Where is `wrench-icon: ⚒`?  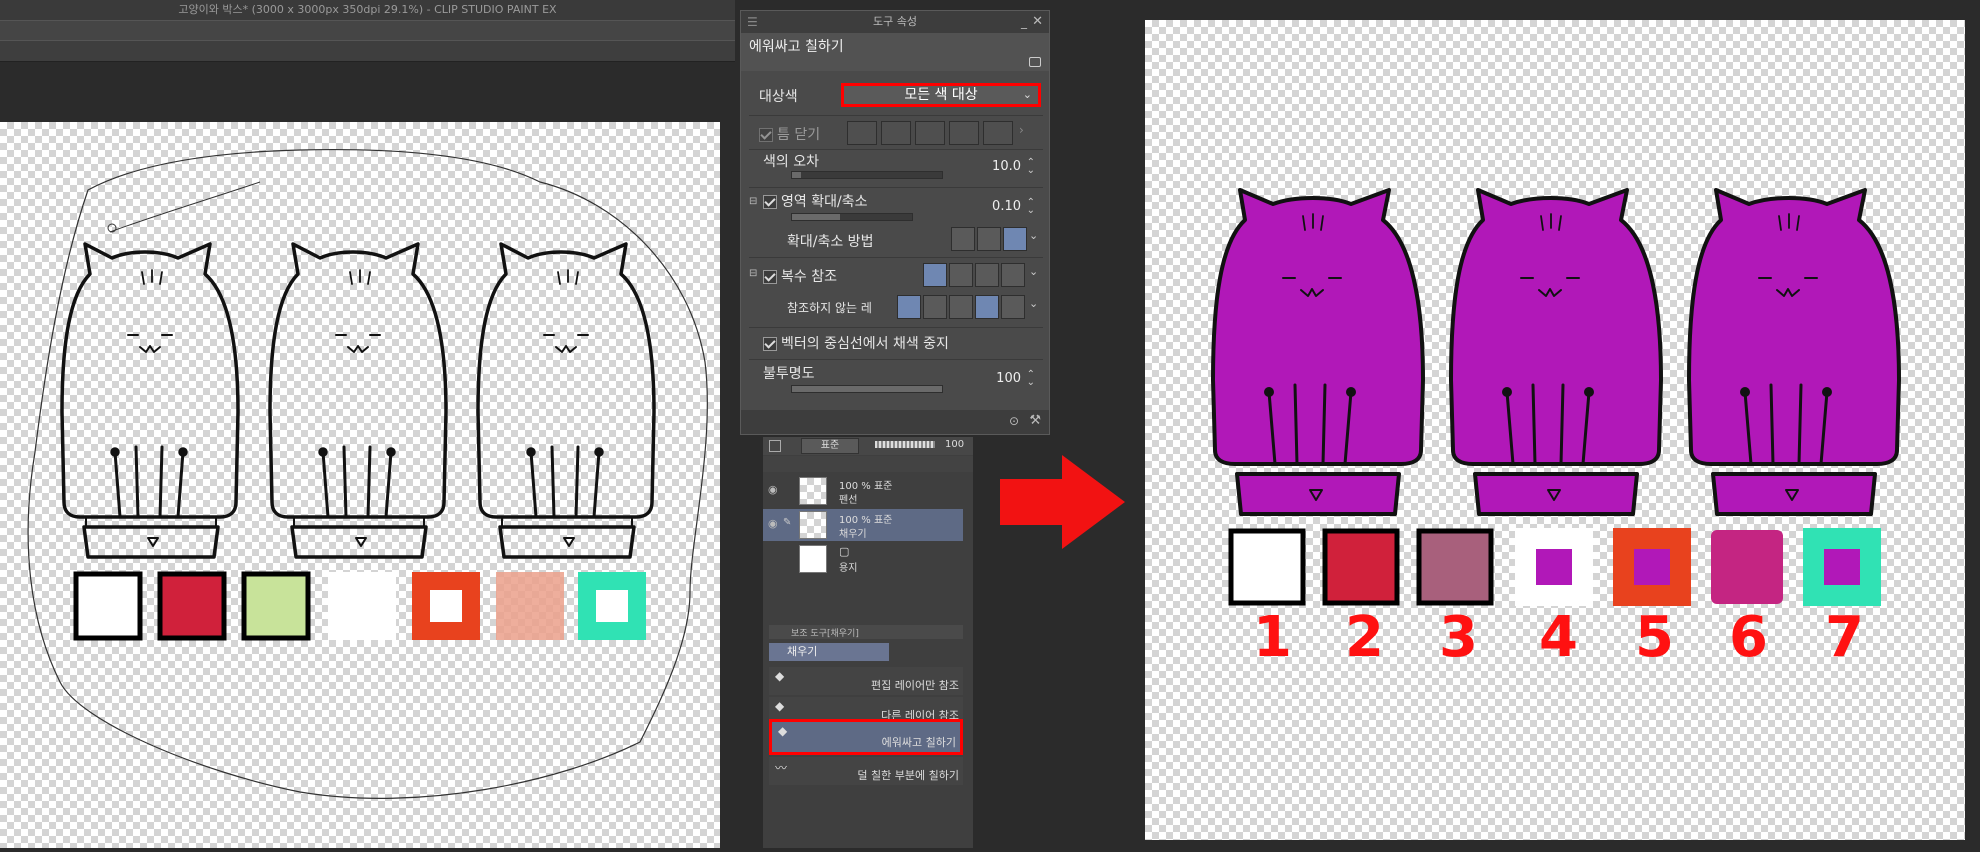
wrench-icon: ⚒ is located at coordinates (1035, 420).